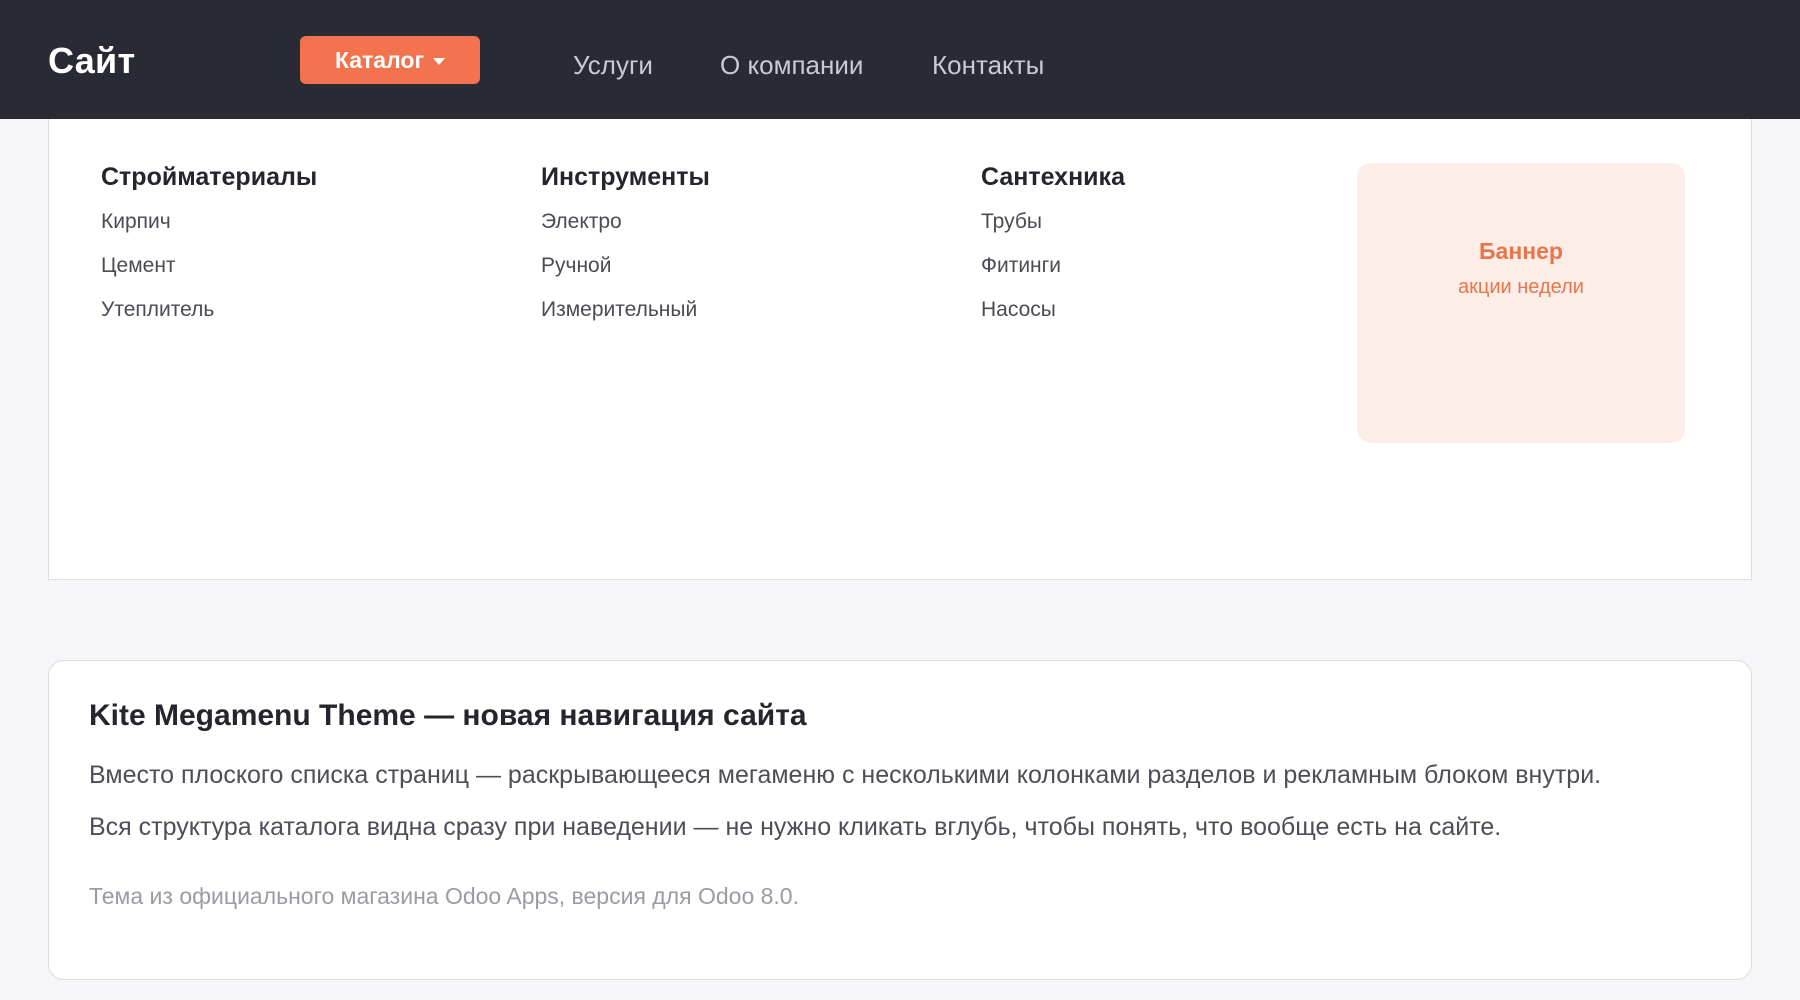 This screenshot has height=1000, width=1800. I want to click on catalog-menu-label: Каталог, so click(379, 59).